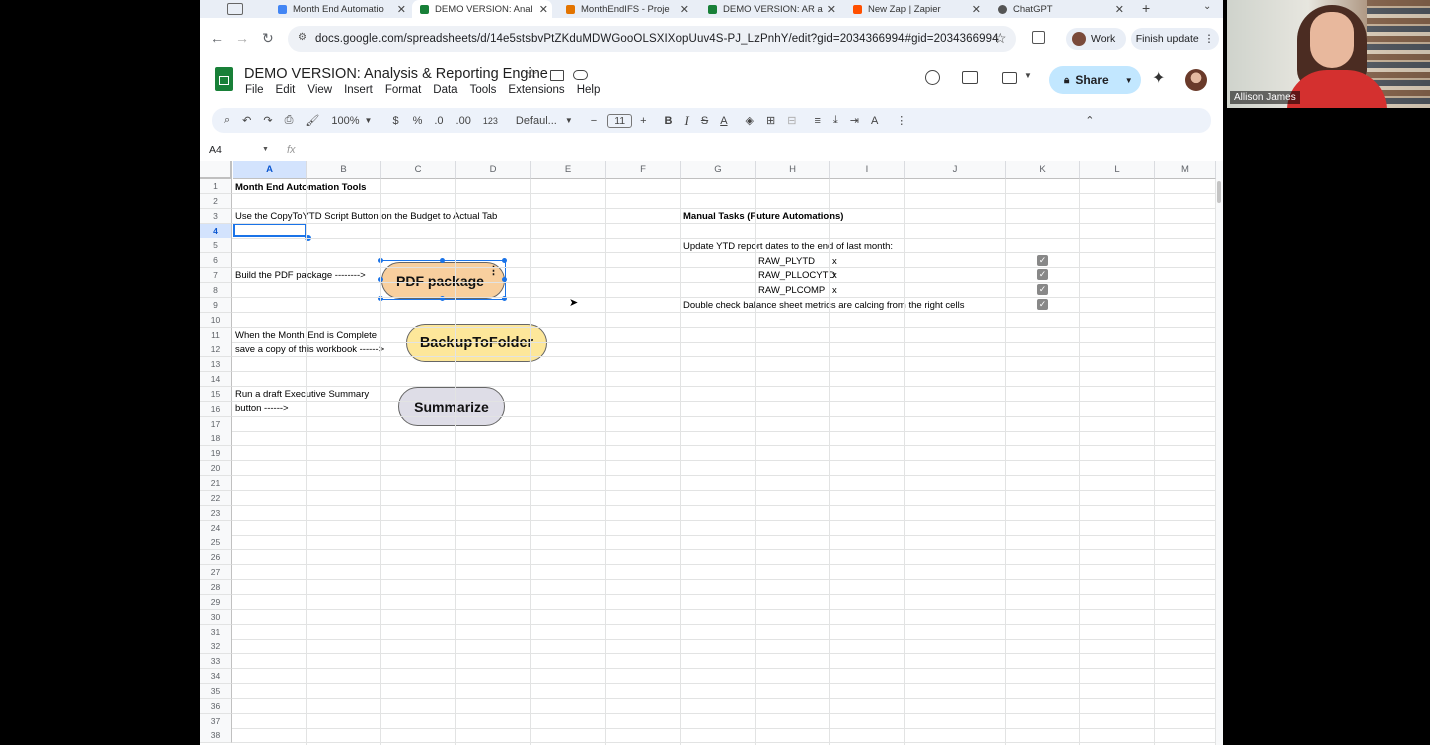 The image size is (1430, 745). Describe the element at coordinates (403, 90) in the screenshot. I see `menu-format: Format` at that location.